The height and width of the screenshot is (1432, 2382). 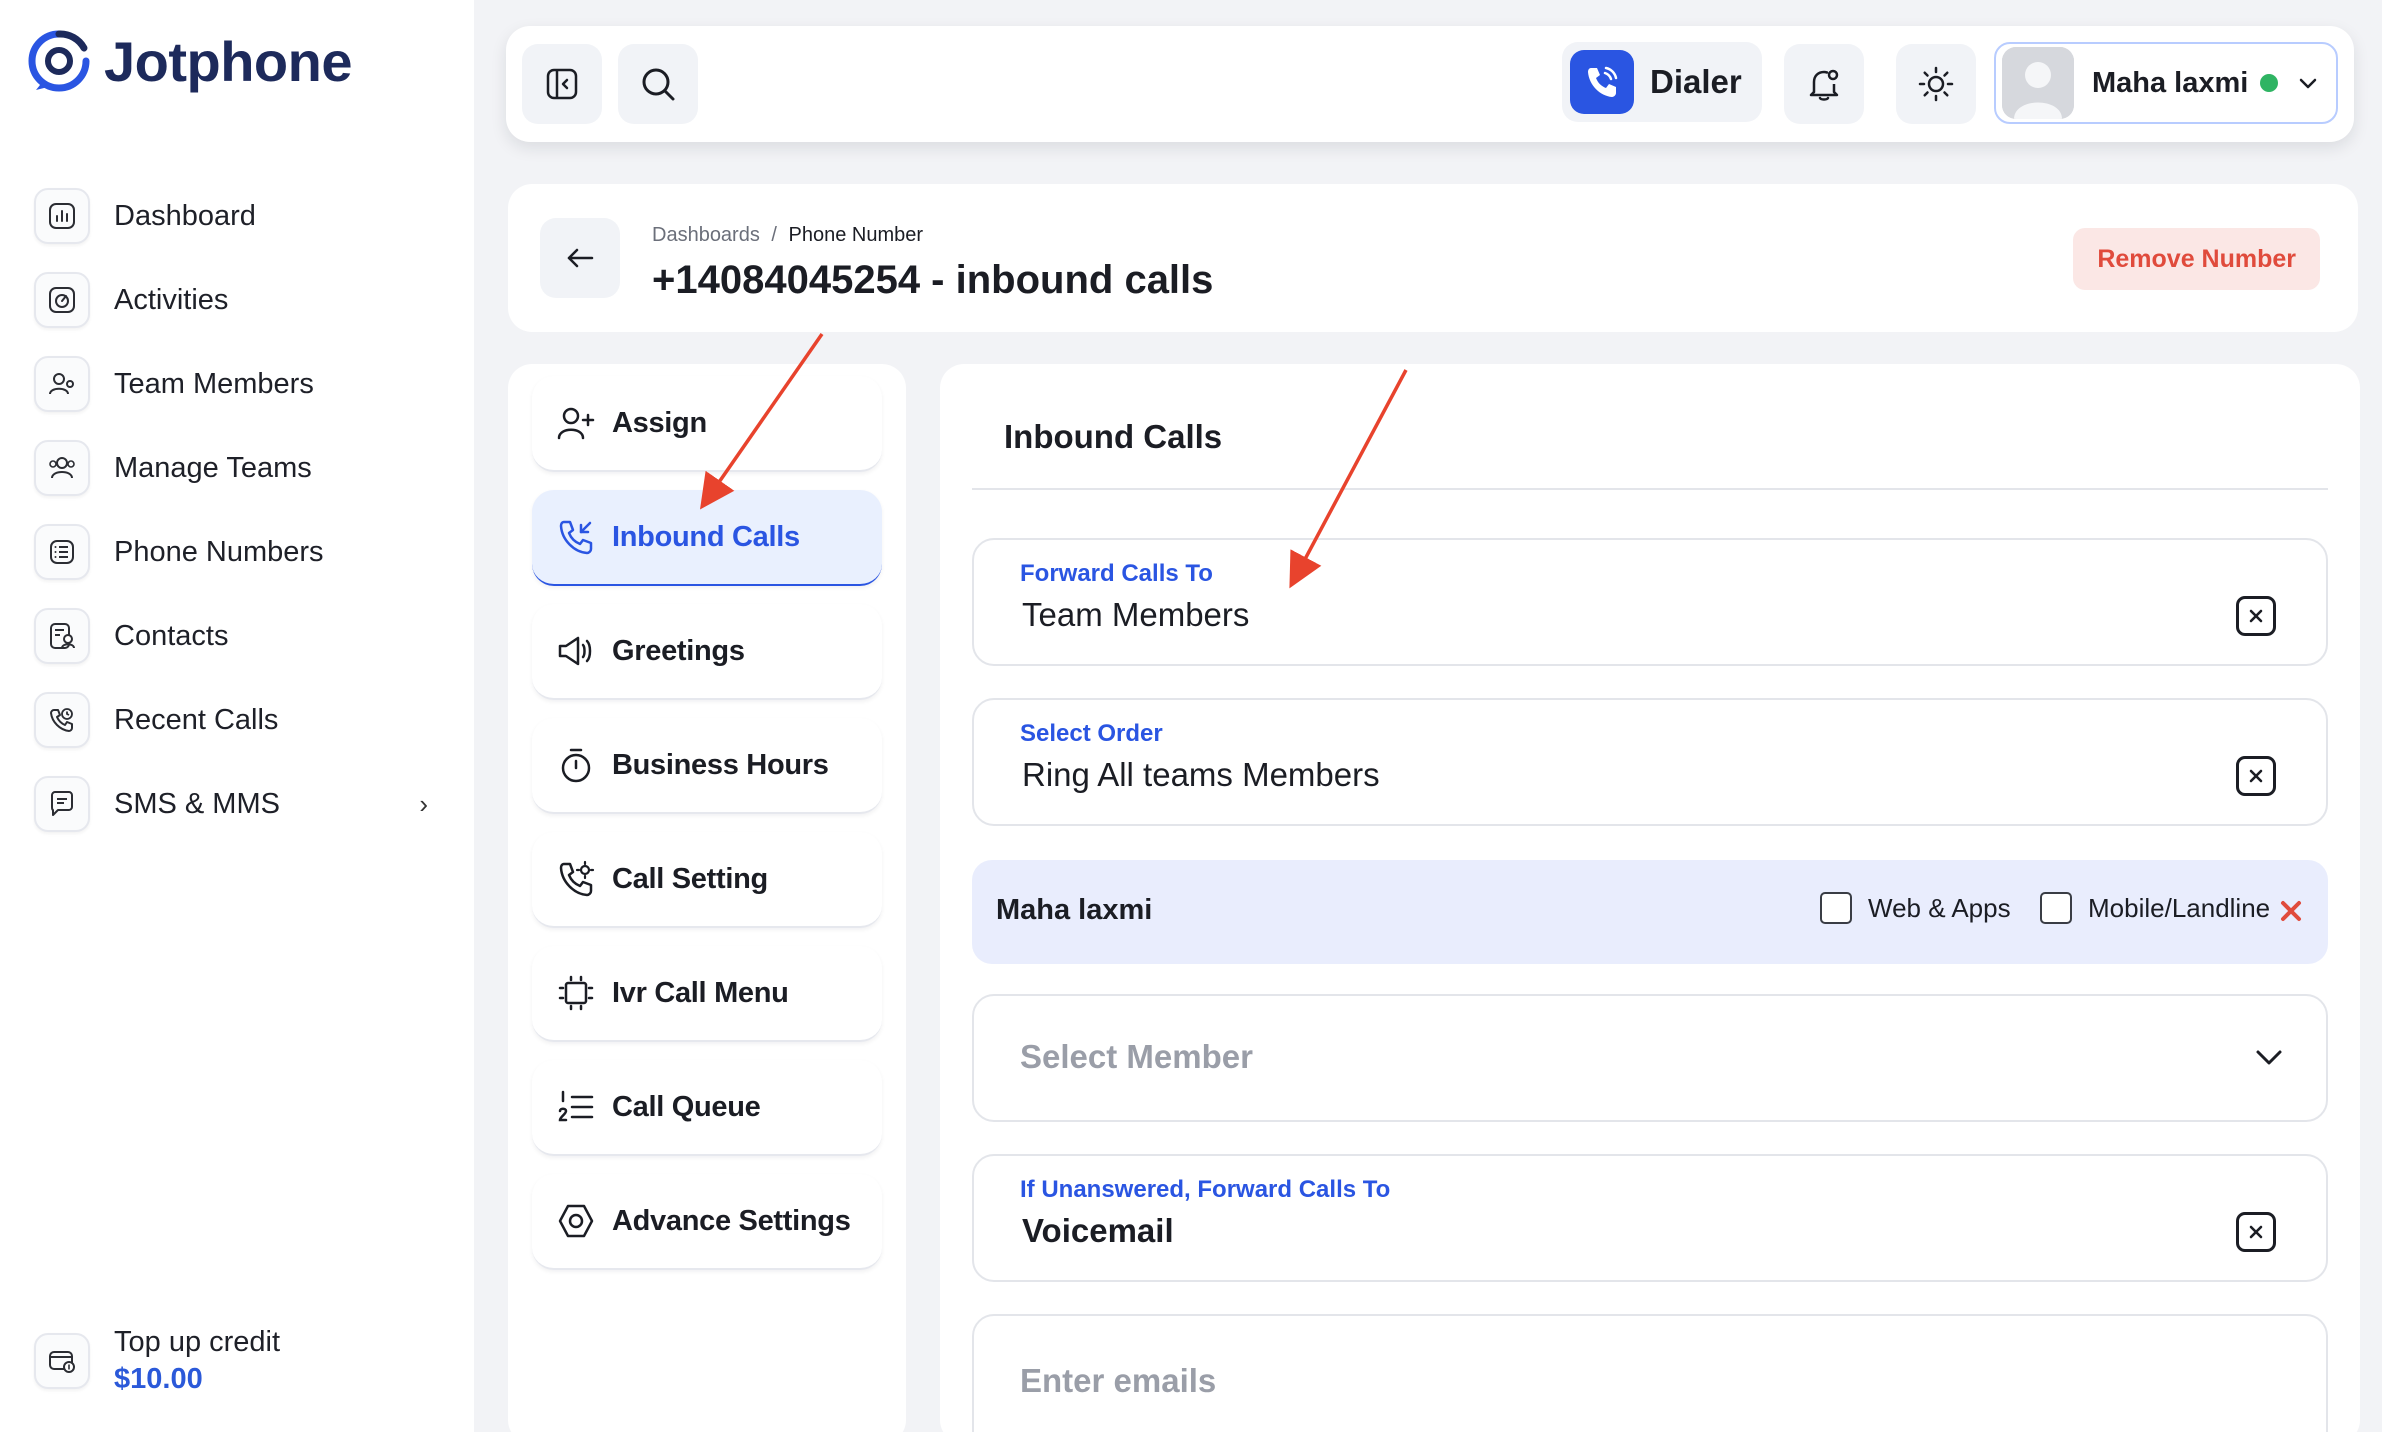 I want to click on field-value: Ring All teams Members, so click(x=1201, y=774).